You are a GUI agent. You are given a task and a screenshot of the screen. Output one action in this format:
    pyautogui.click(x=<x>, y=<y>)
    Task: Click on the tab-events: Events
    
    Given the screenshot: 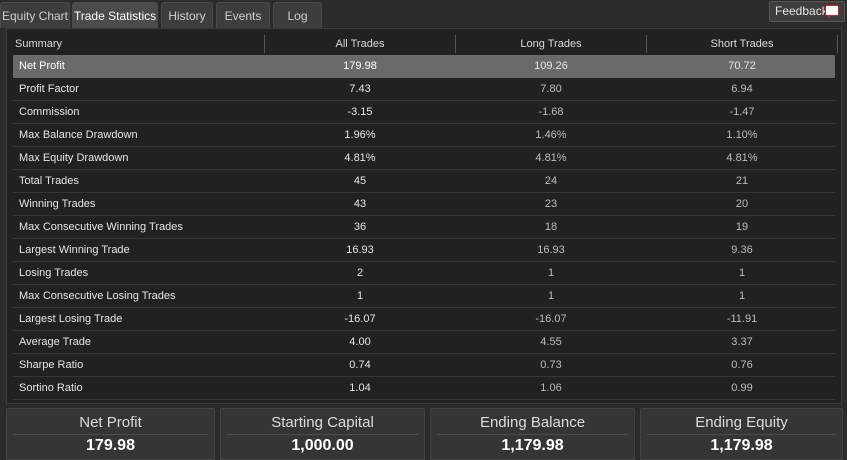 What is the action you would take?
    pyautogui.click(x=243, y=15)
    